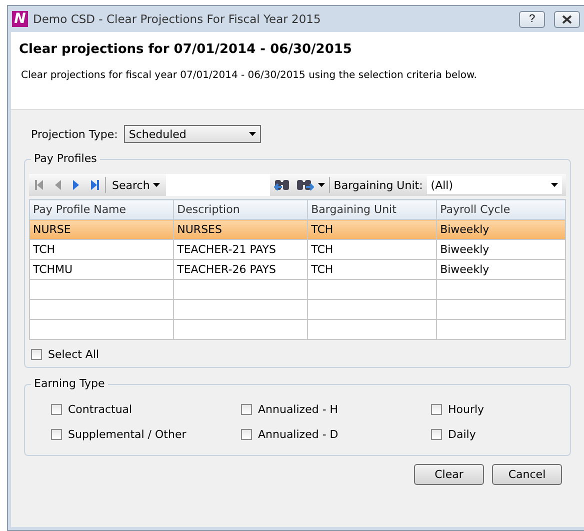 This screenshot has height=531, width=584. Describe the element at coordinates (527, 474) in the screenshot. I see `dialog-button: Cancel` at that location.